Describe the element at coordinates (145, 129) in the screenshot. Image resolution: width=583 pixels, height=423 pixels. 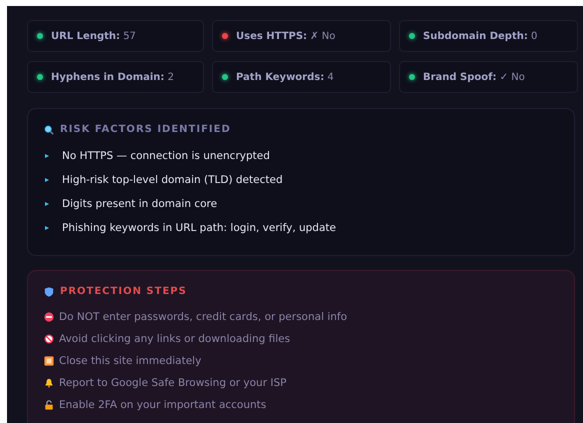
I see `section-title: RISK FACTORS IDENTIFIED` at that location.